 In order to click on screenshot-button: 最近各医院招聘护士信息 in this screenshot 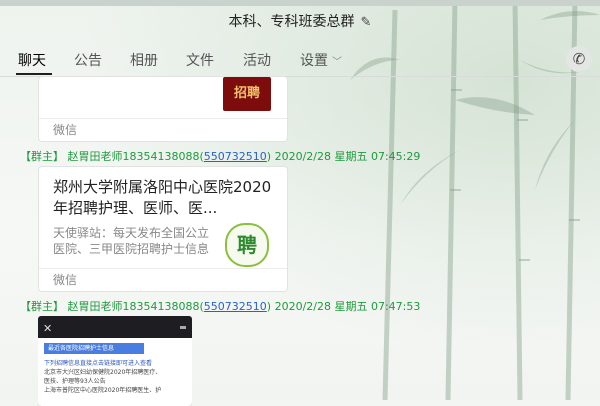, I will do `click(94, 348)`.